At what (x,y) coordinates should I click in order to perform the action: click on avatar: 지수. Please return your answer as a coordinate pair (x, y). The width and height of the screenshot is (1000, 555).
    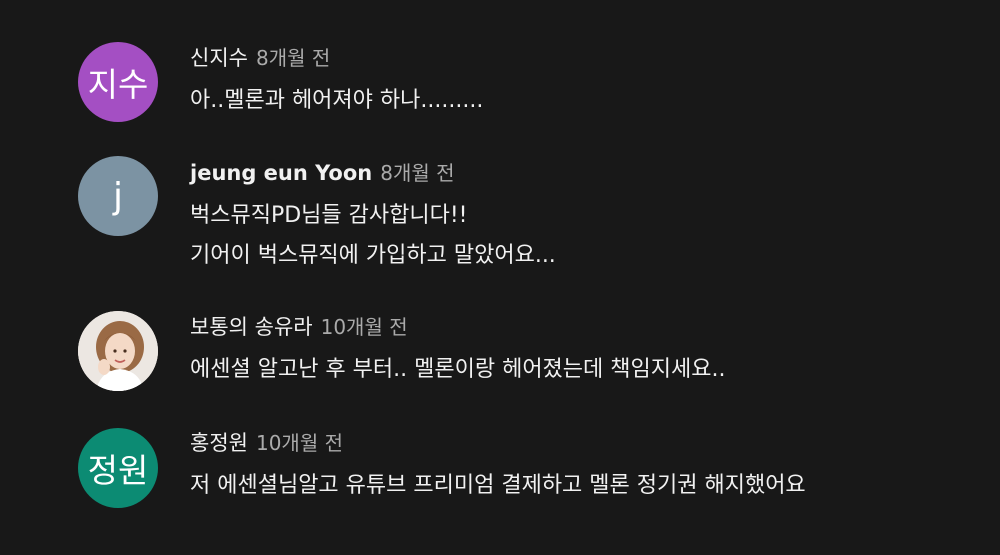
    Looking at the image, I should click on (118, 82).